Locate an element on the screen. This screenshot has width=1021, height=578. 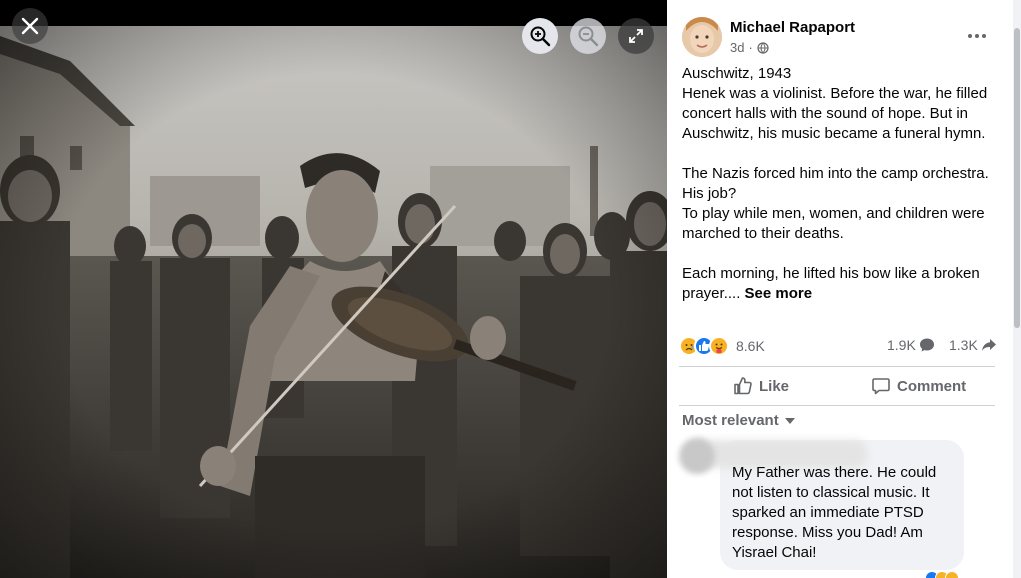
author-avatar is located at coordinates (702, 37).